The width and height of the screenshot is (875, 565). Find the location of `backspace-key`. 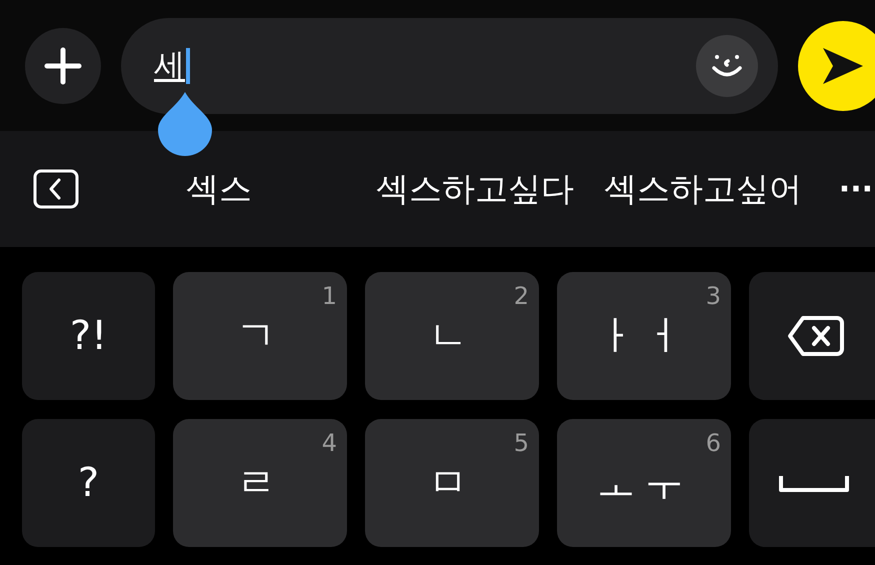

backspace-key is located at coordinates (812, 336).